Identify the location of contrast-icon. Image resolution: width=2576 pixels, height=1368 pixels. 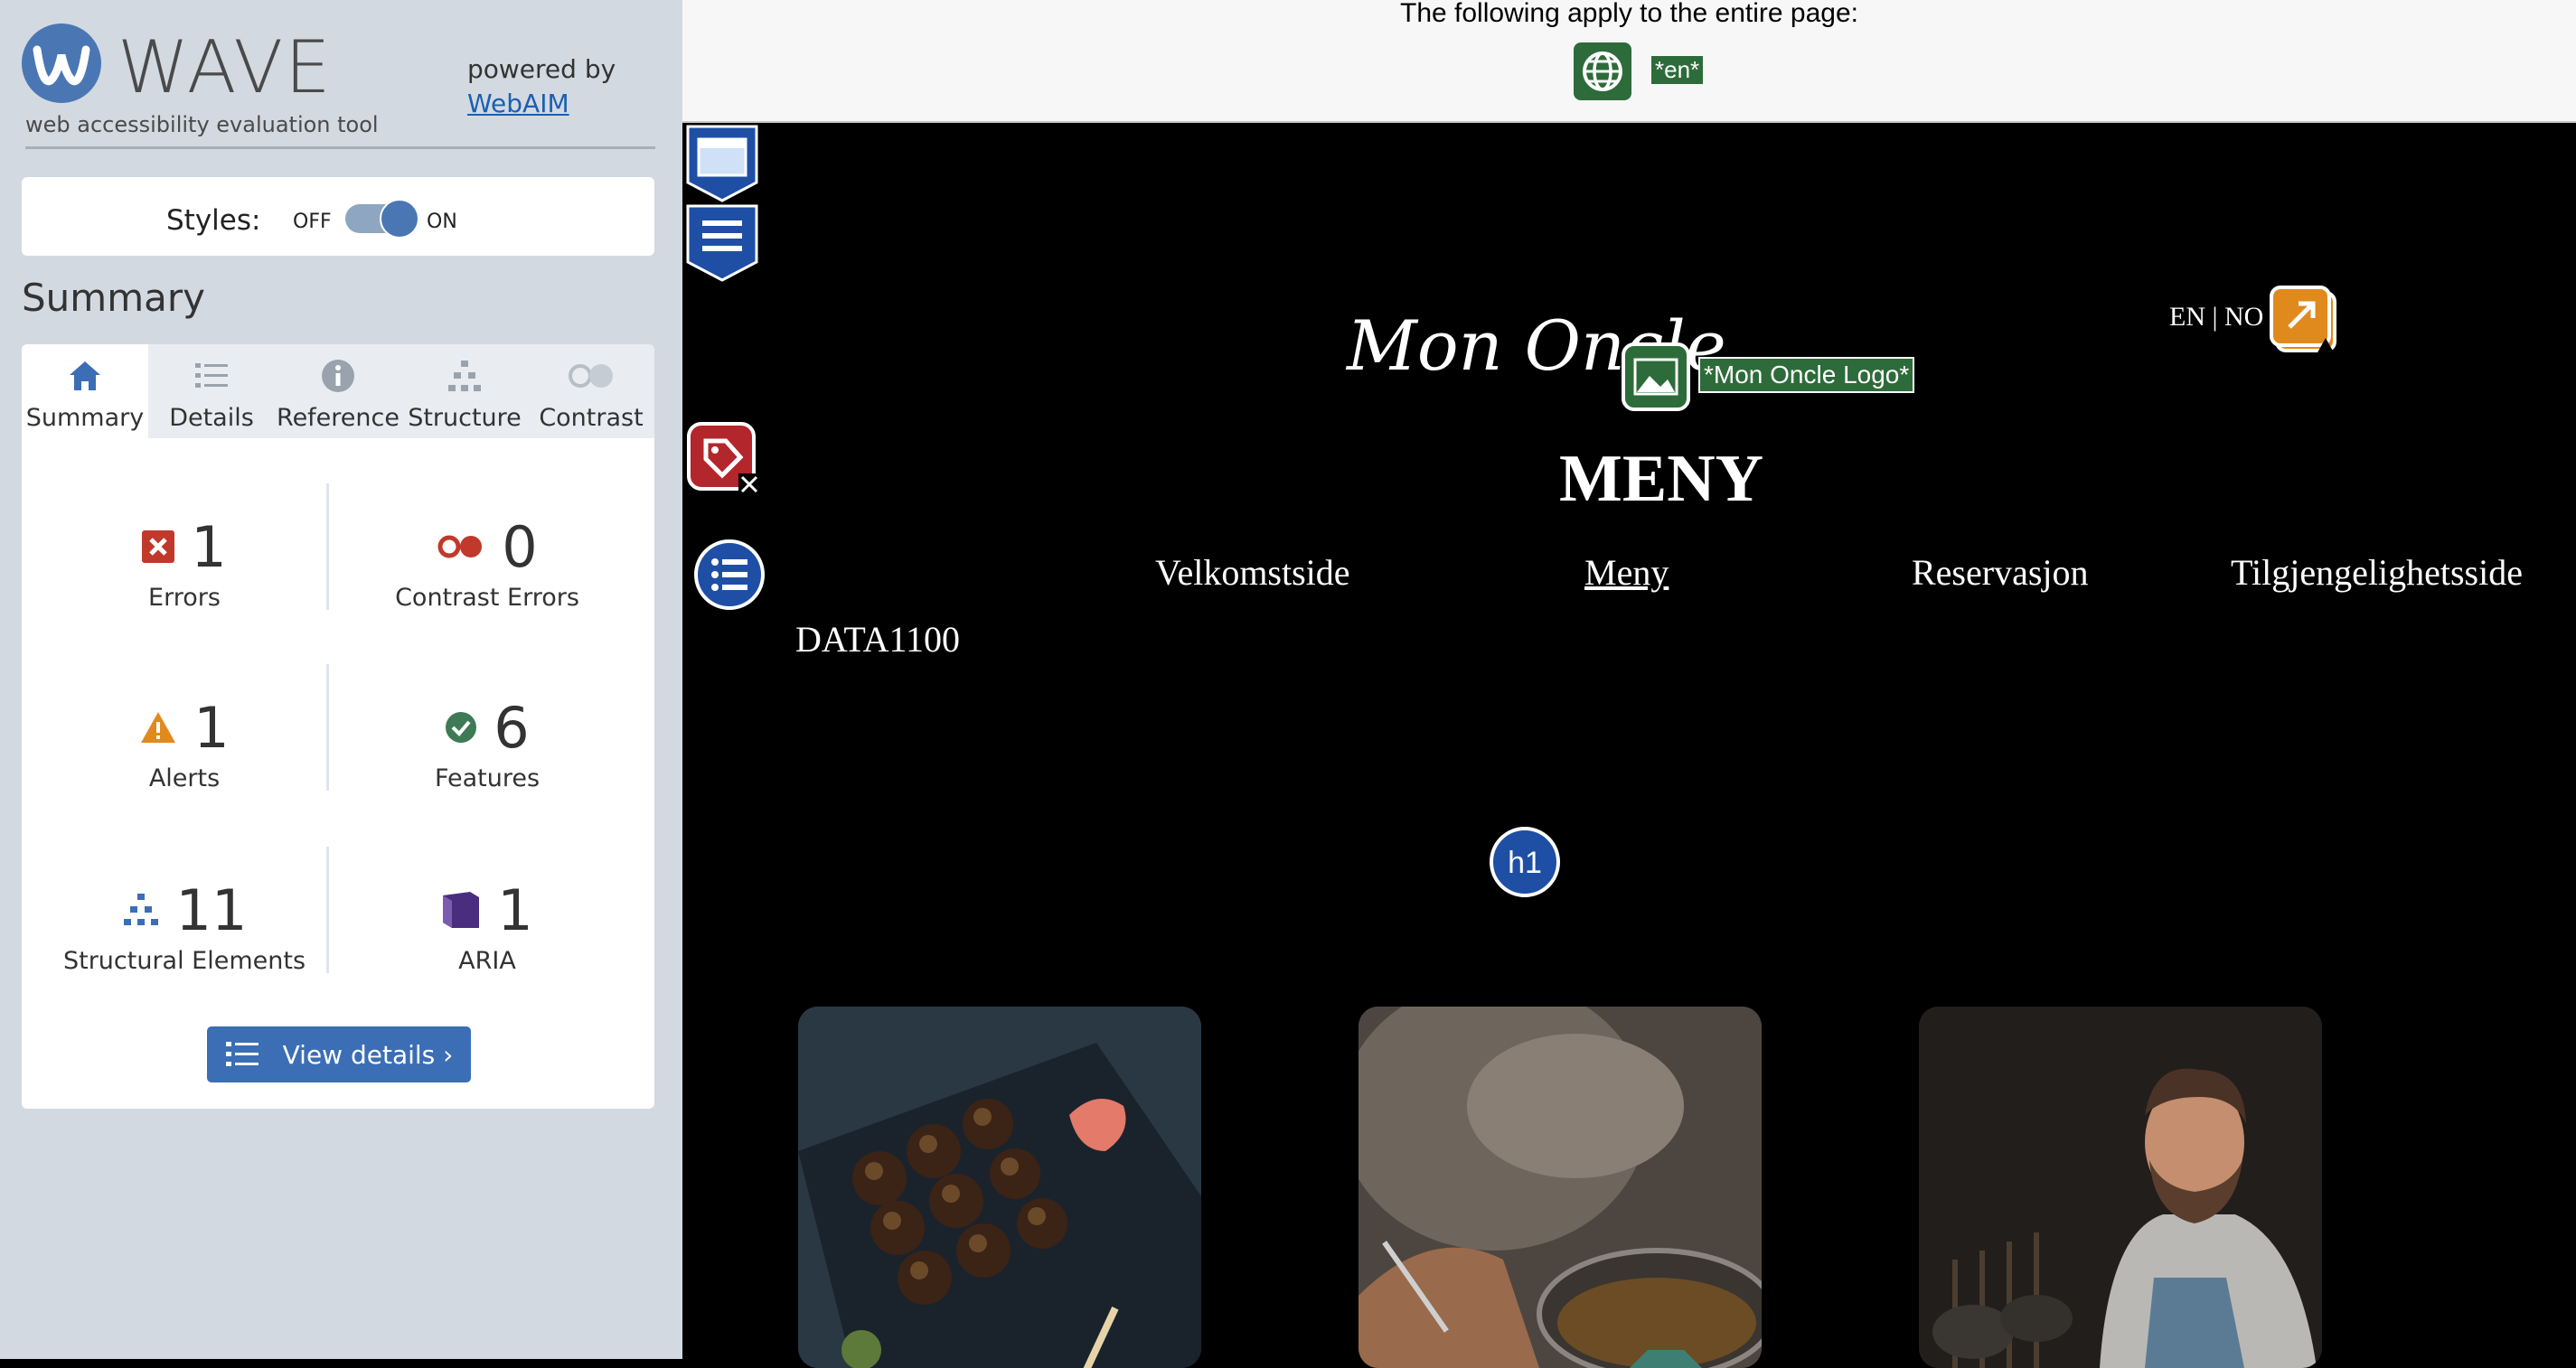
(591, 376).